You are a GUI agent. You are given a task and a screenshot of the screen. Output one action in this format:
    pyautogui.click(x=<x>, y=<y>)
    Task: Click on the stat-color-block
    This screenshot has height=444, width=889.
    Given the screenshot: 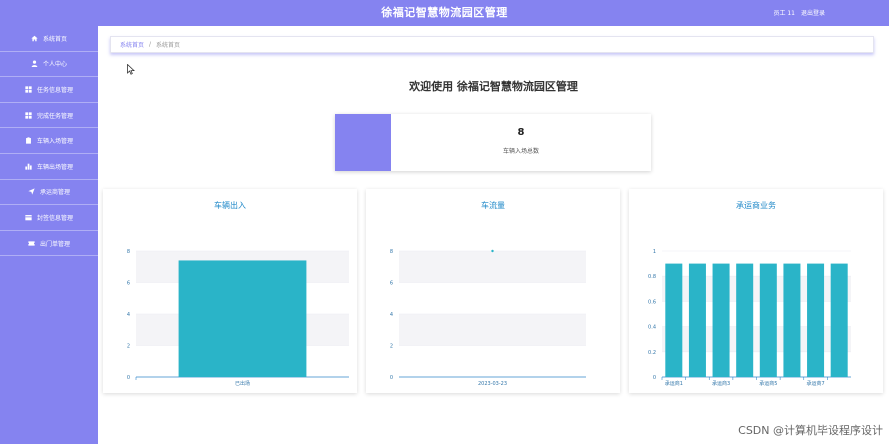 What is the action you would take?
    pyautogui.click(x=363, y=142)
    